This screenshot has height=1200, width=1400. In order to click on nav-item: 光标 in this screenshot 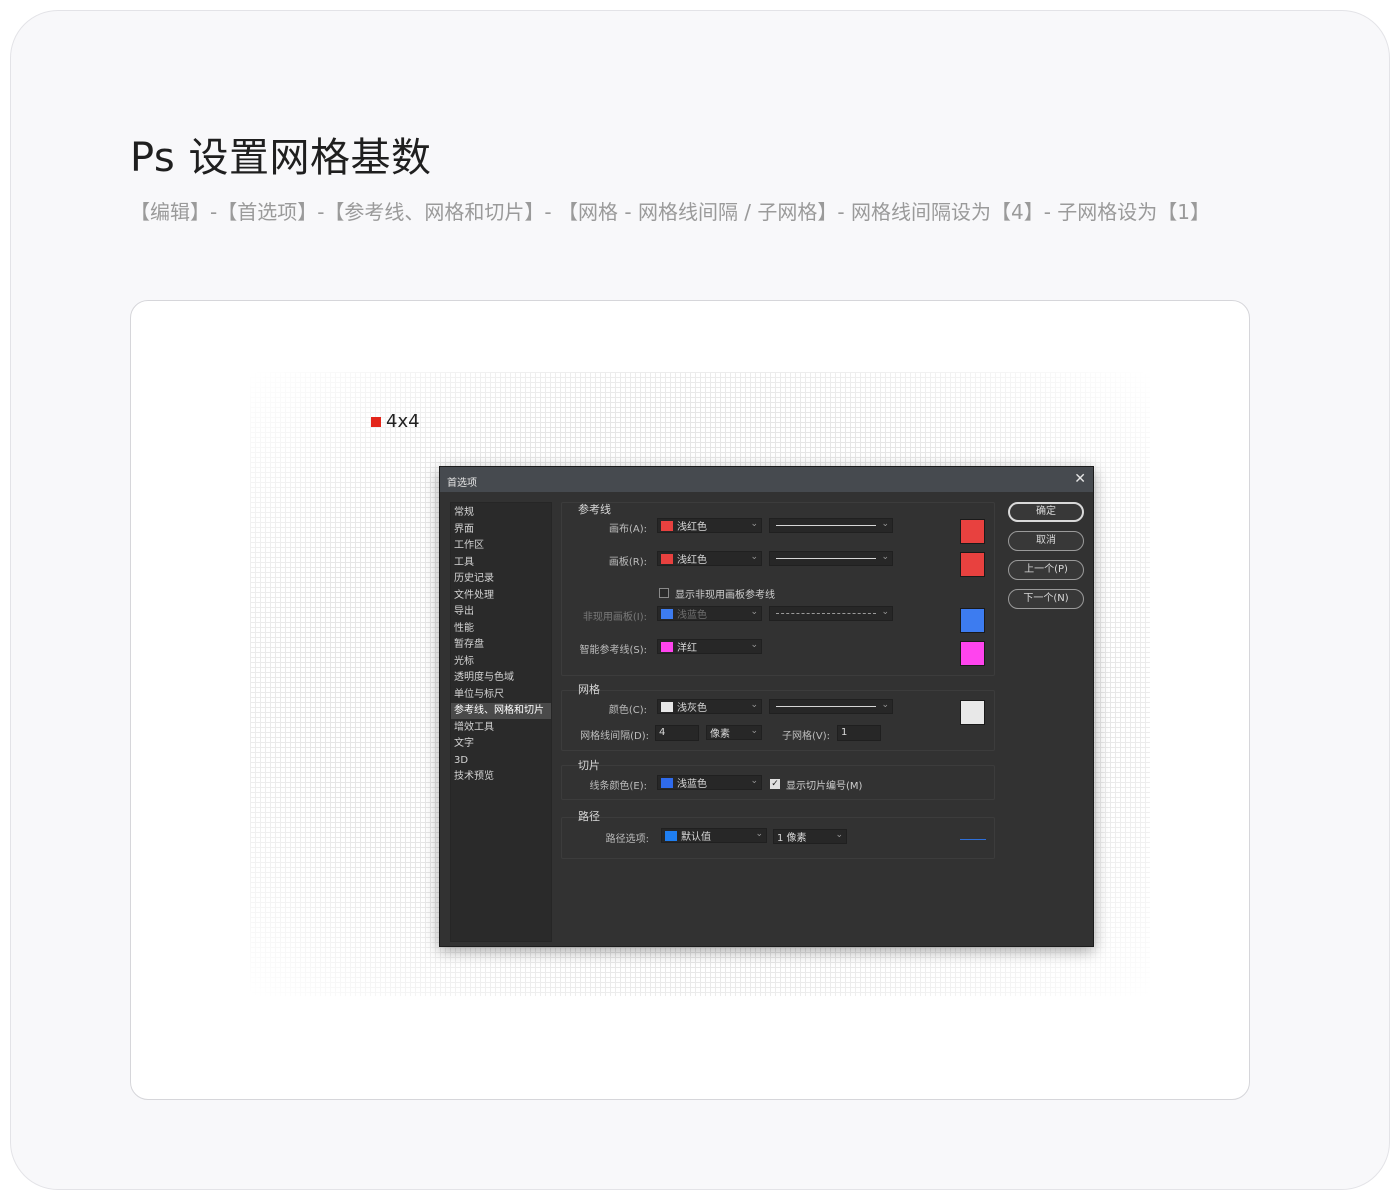, I will do `click(501, 662)`.